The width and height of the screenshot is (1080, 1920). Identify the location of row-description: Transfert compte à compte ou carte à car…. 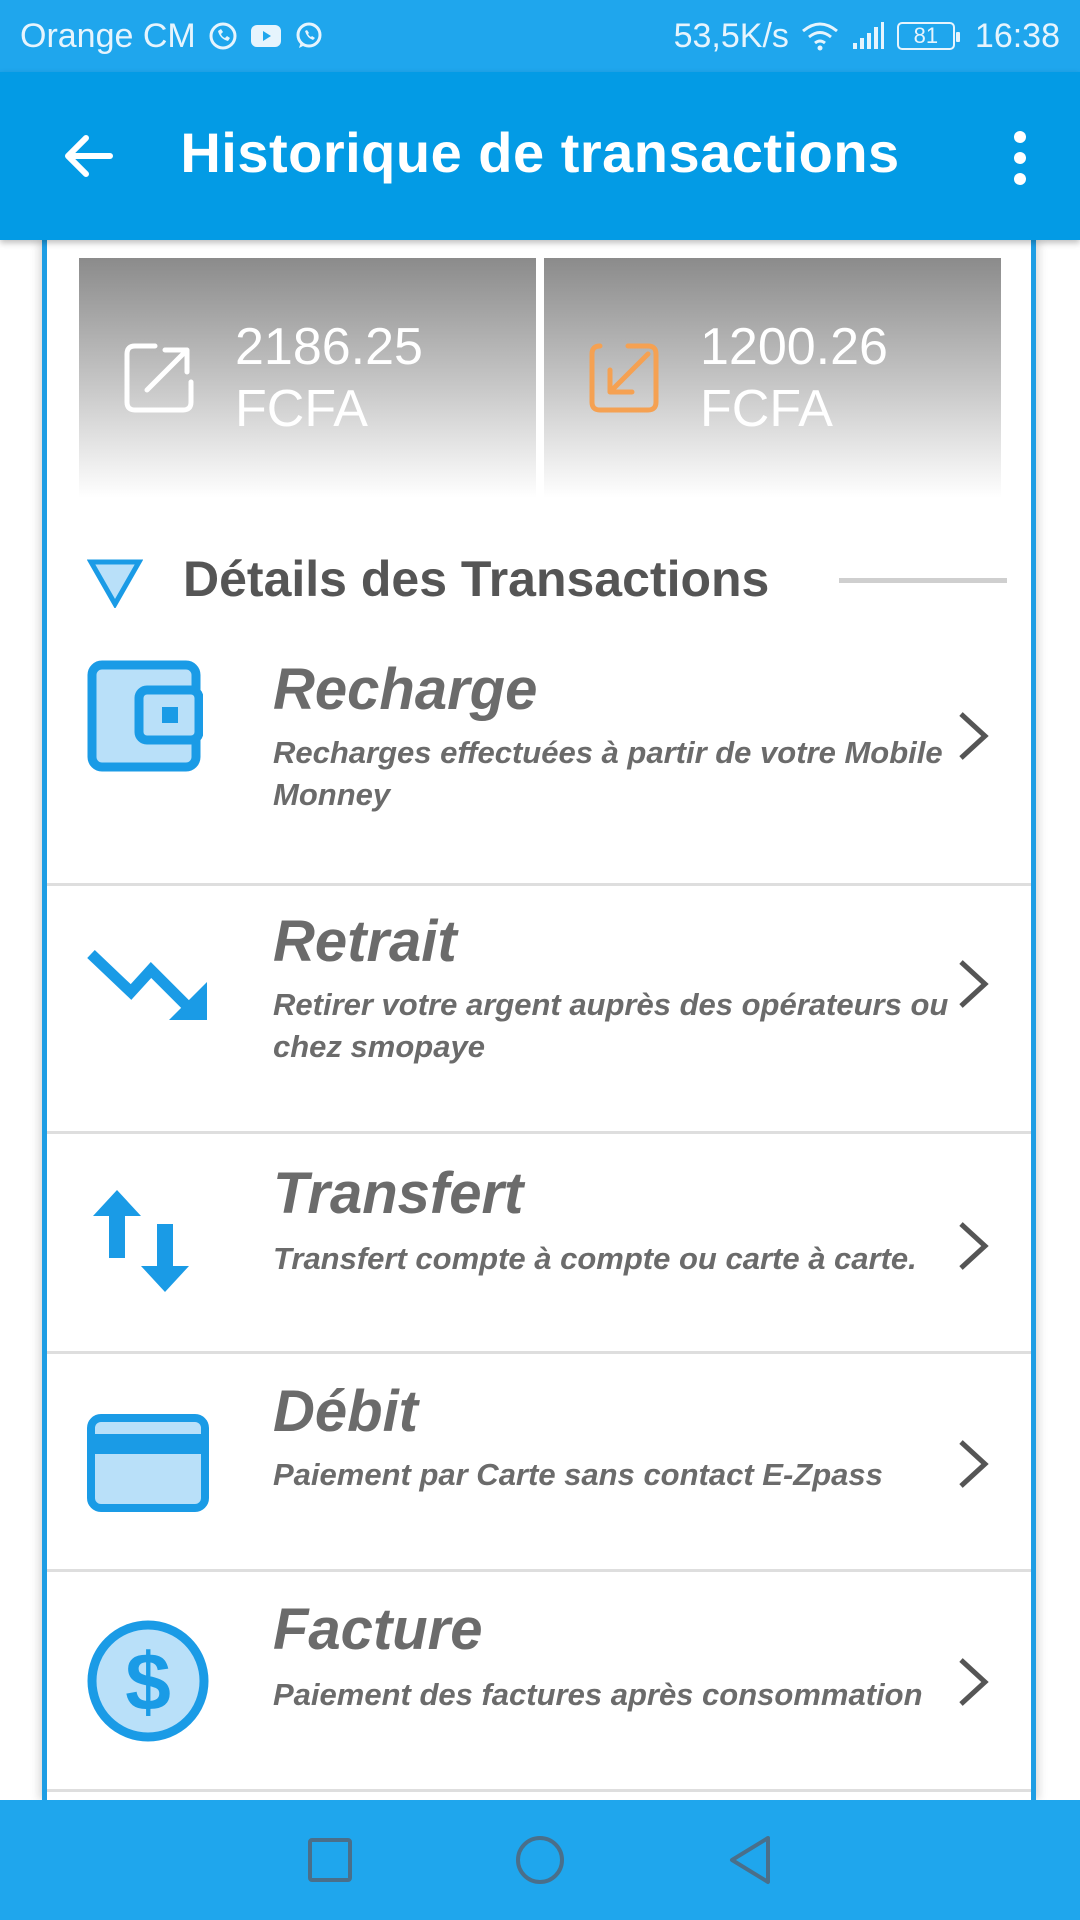
(595, 1258).